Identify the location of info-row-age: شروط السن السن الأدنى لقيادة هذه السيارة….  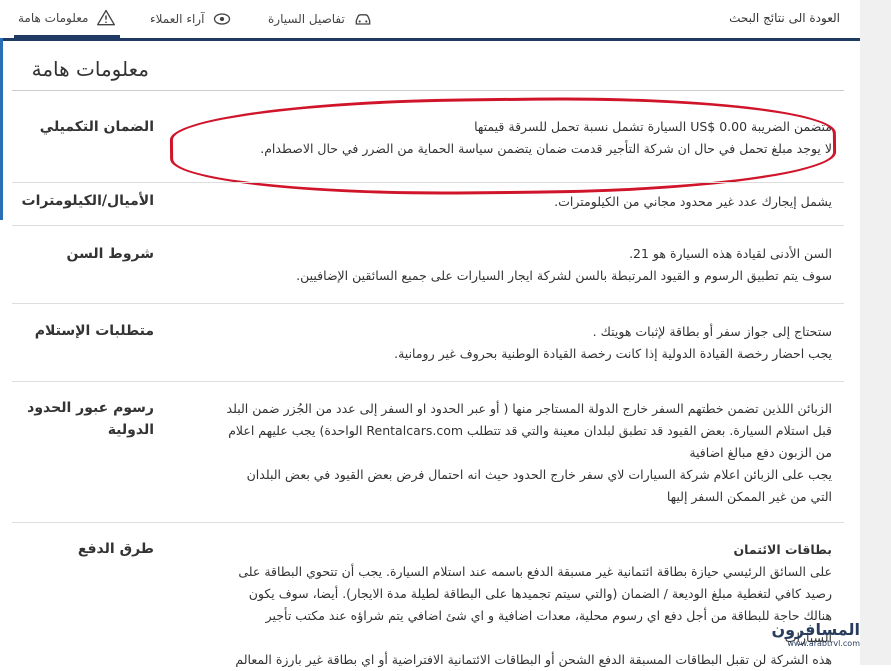
(428, 270).